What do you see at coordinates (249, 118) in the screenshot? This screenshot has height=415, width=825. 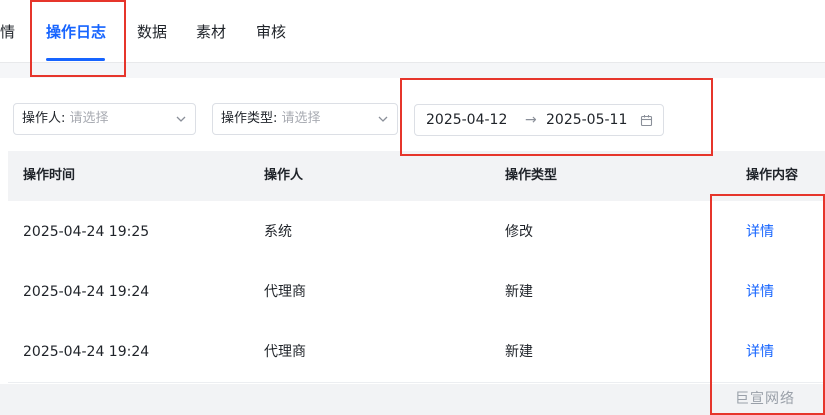 I see `operation-type-select-label: 操作类型:` at bounding box center [249, 118].